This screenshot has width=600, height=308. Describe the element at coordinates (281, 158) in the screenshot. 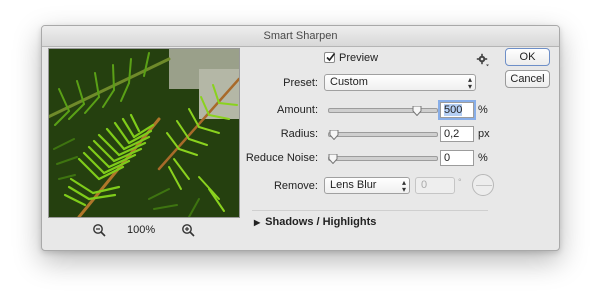

I see `reduce-noise-label: Reduce Noise:` at that location.